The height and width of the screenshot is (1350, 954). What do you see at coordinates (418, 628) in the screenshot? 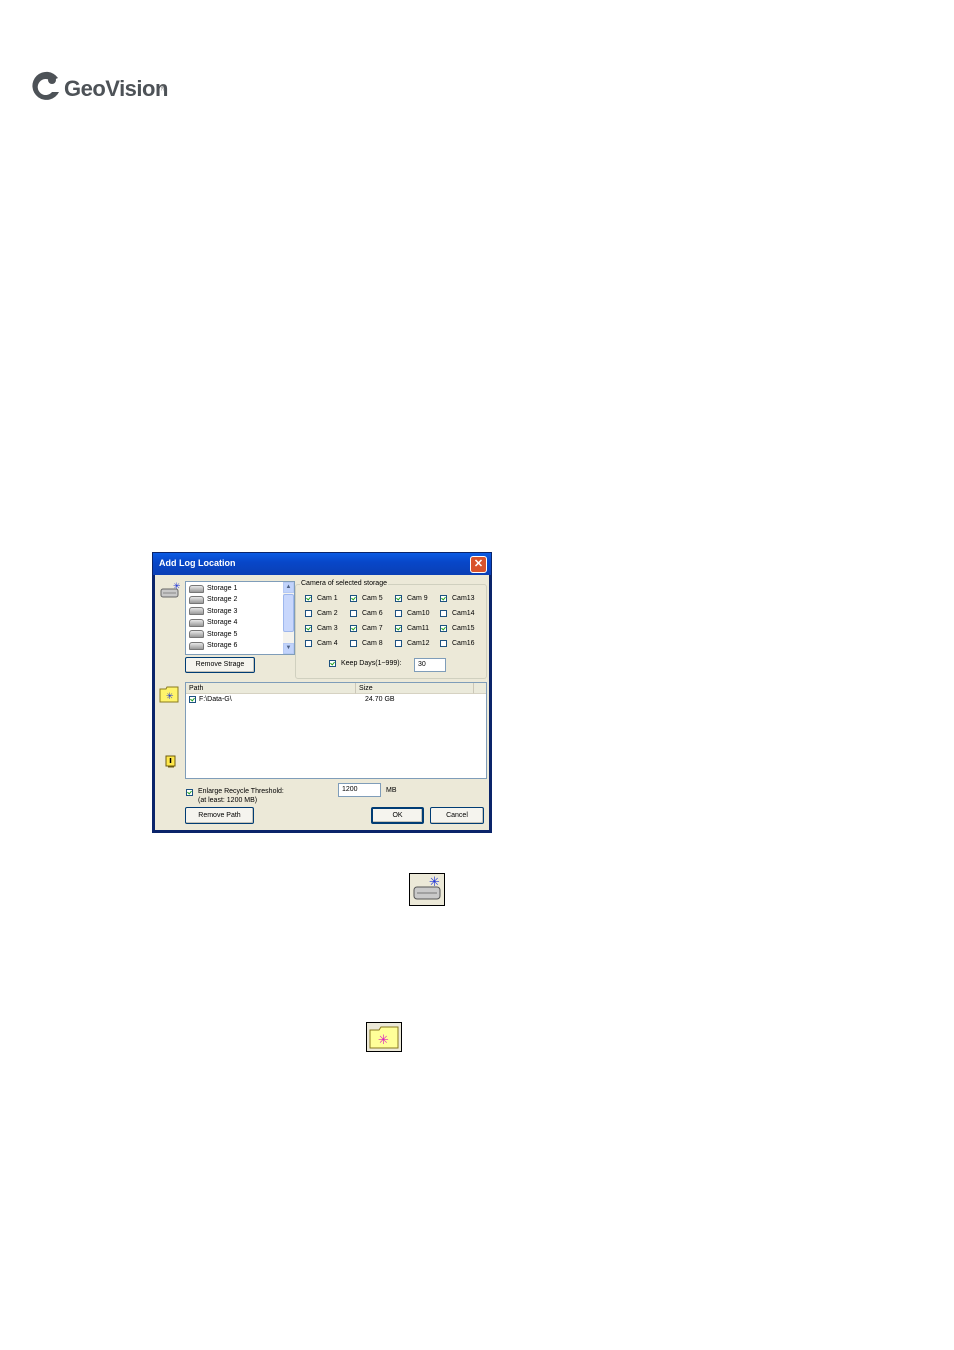
I see `camera-label: Cam11` at bounding box center [418, 628].